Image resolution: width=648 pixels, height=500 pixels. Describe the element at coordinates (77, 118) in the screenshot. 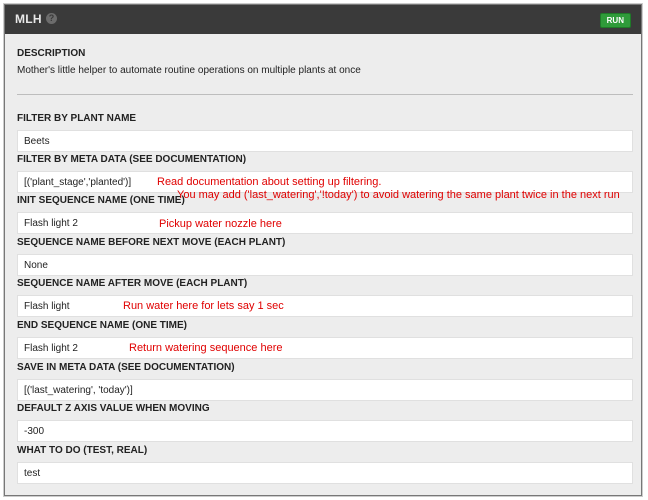

I see `label-filter-plant-name: FILTER BY PLANT NAME` at that location.